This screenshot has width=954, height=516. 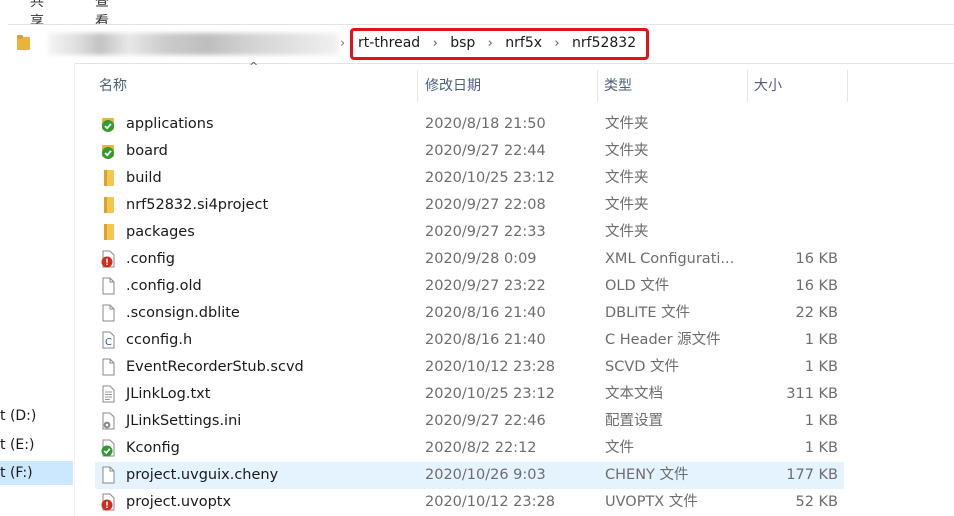 I want to click on file-date: 2020/9/27 22:33, so click(x=485, y=232).